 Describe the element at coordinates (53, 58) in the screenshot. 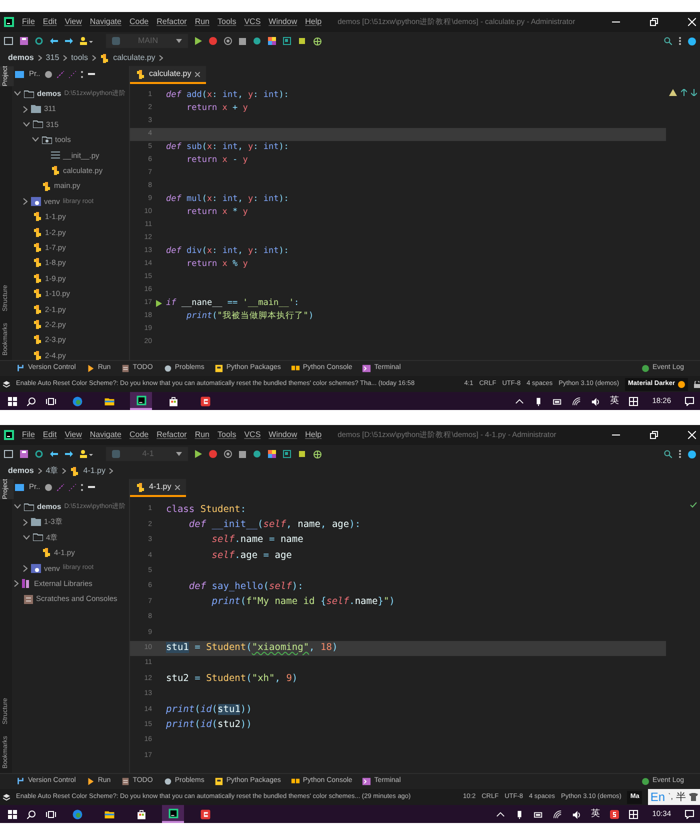

I see `breadcrumb-item: 315` at that location.